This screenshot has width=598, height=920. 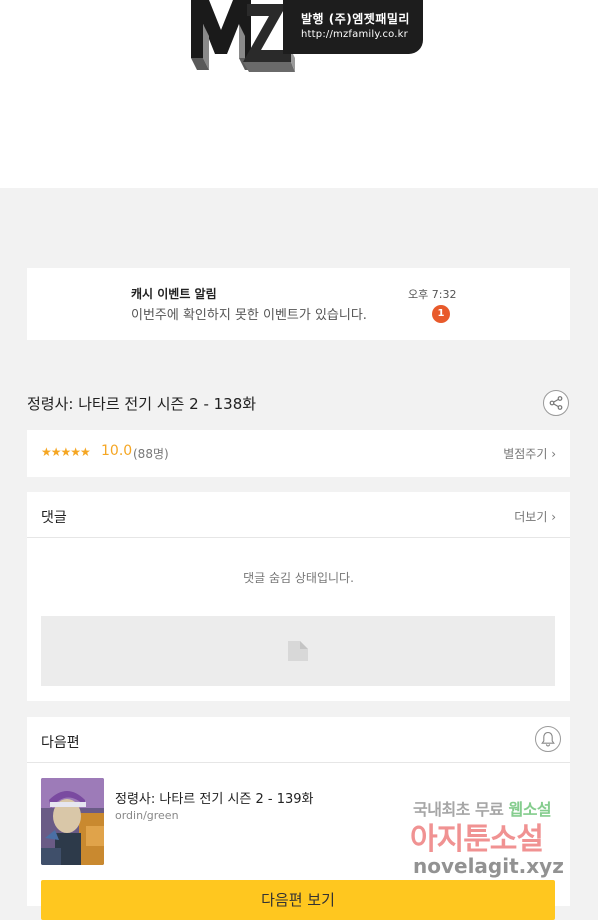 I want to click on rate-button: 별점주기 ›, so click(x=529, y=453).